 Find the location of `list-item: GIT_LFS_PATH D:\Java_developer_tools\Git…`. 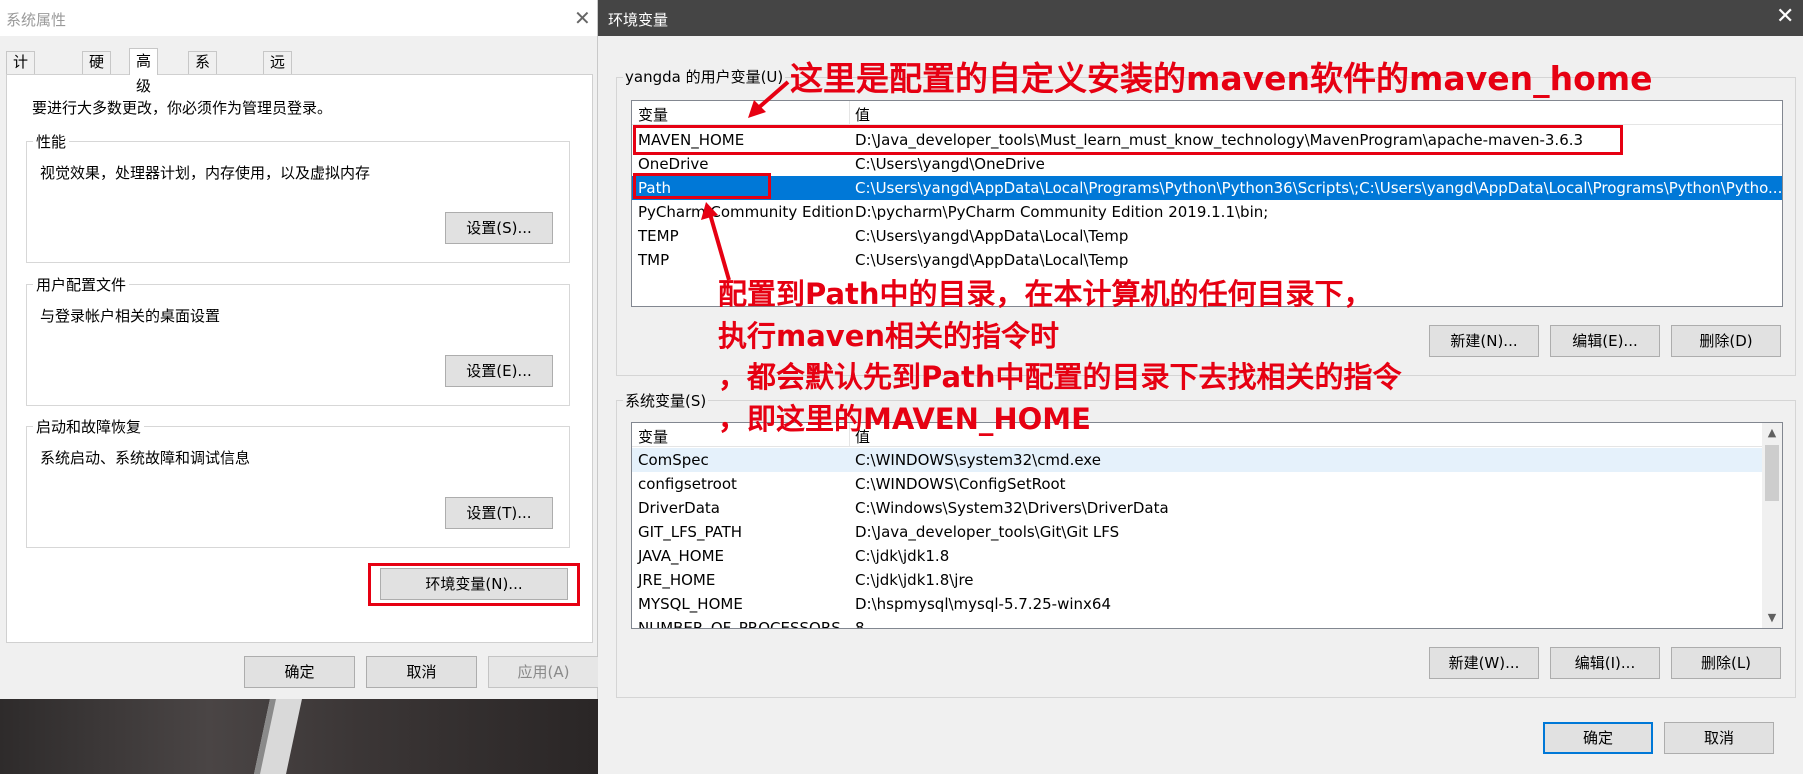

list-item: GIT_LFS_PATH D:\Java_developer_tools\Git… is located at coordinates (1207, 532).